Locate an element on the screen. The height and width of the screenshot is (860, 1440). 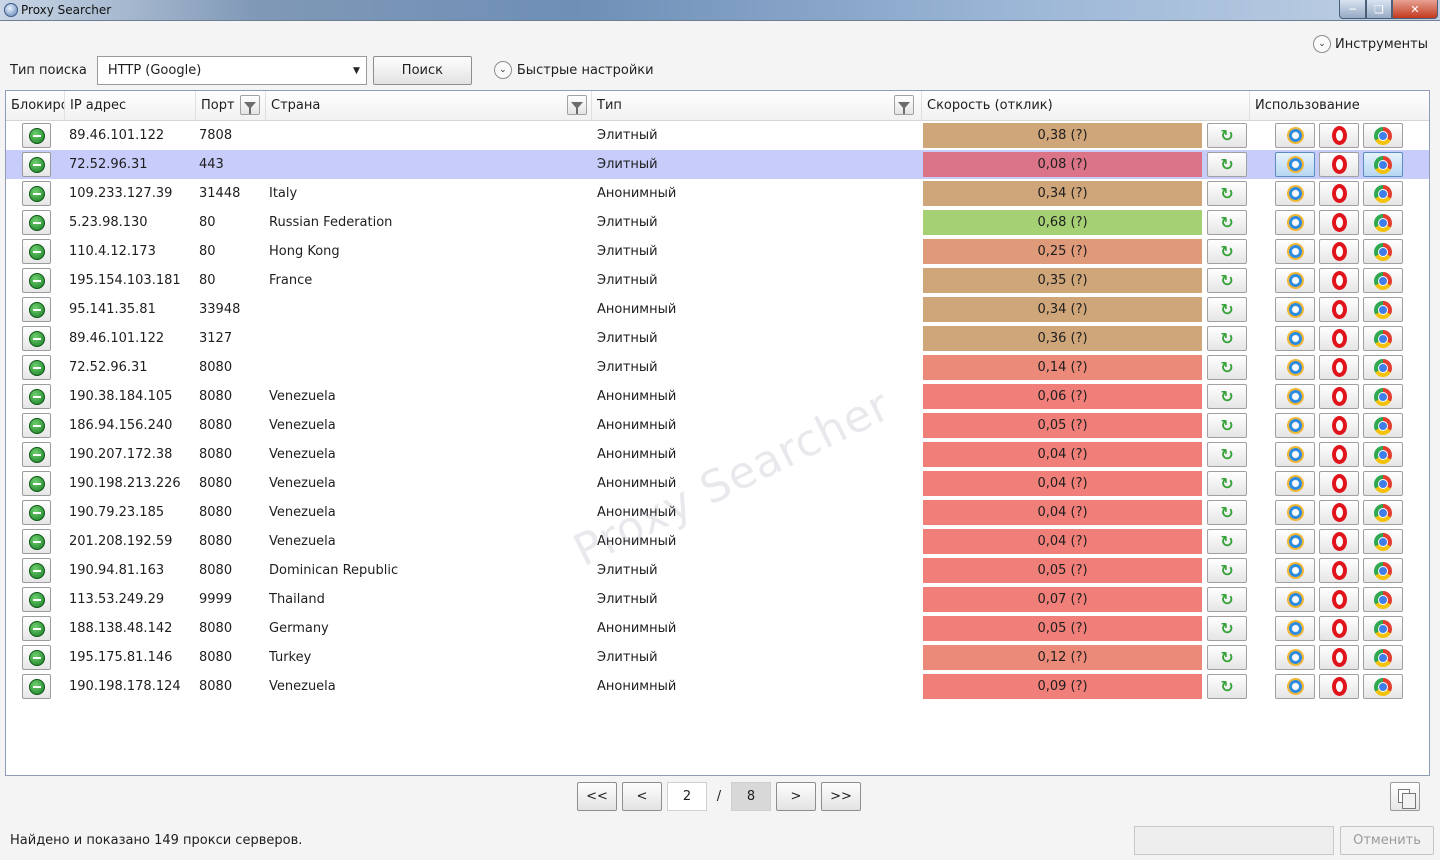
maximize-button: ❏ is located at coordinates (1379, 9).